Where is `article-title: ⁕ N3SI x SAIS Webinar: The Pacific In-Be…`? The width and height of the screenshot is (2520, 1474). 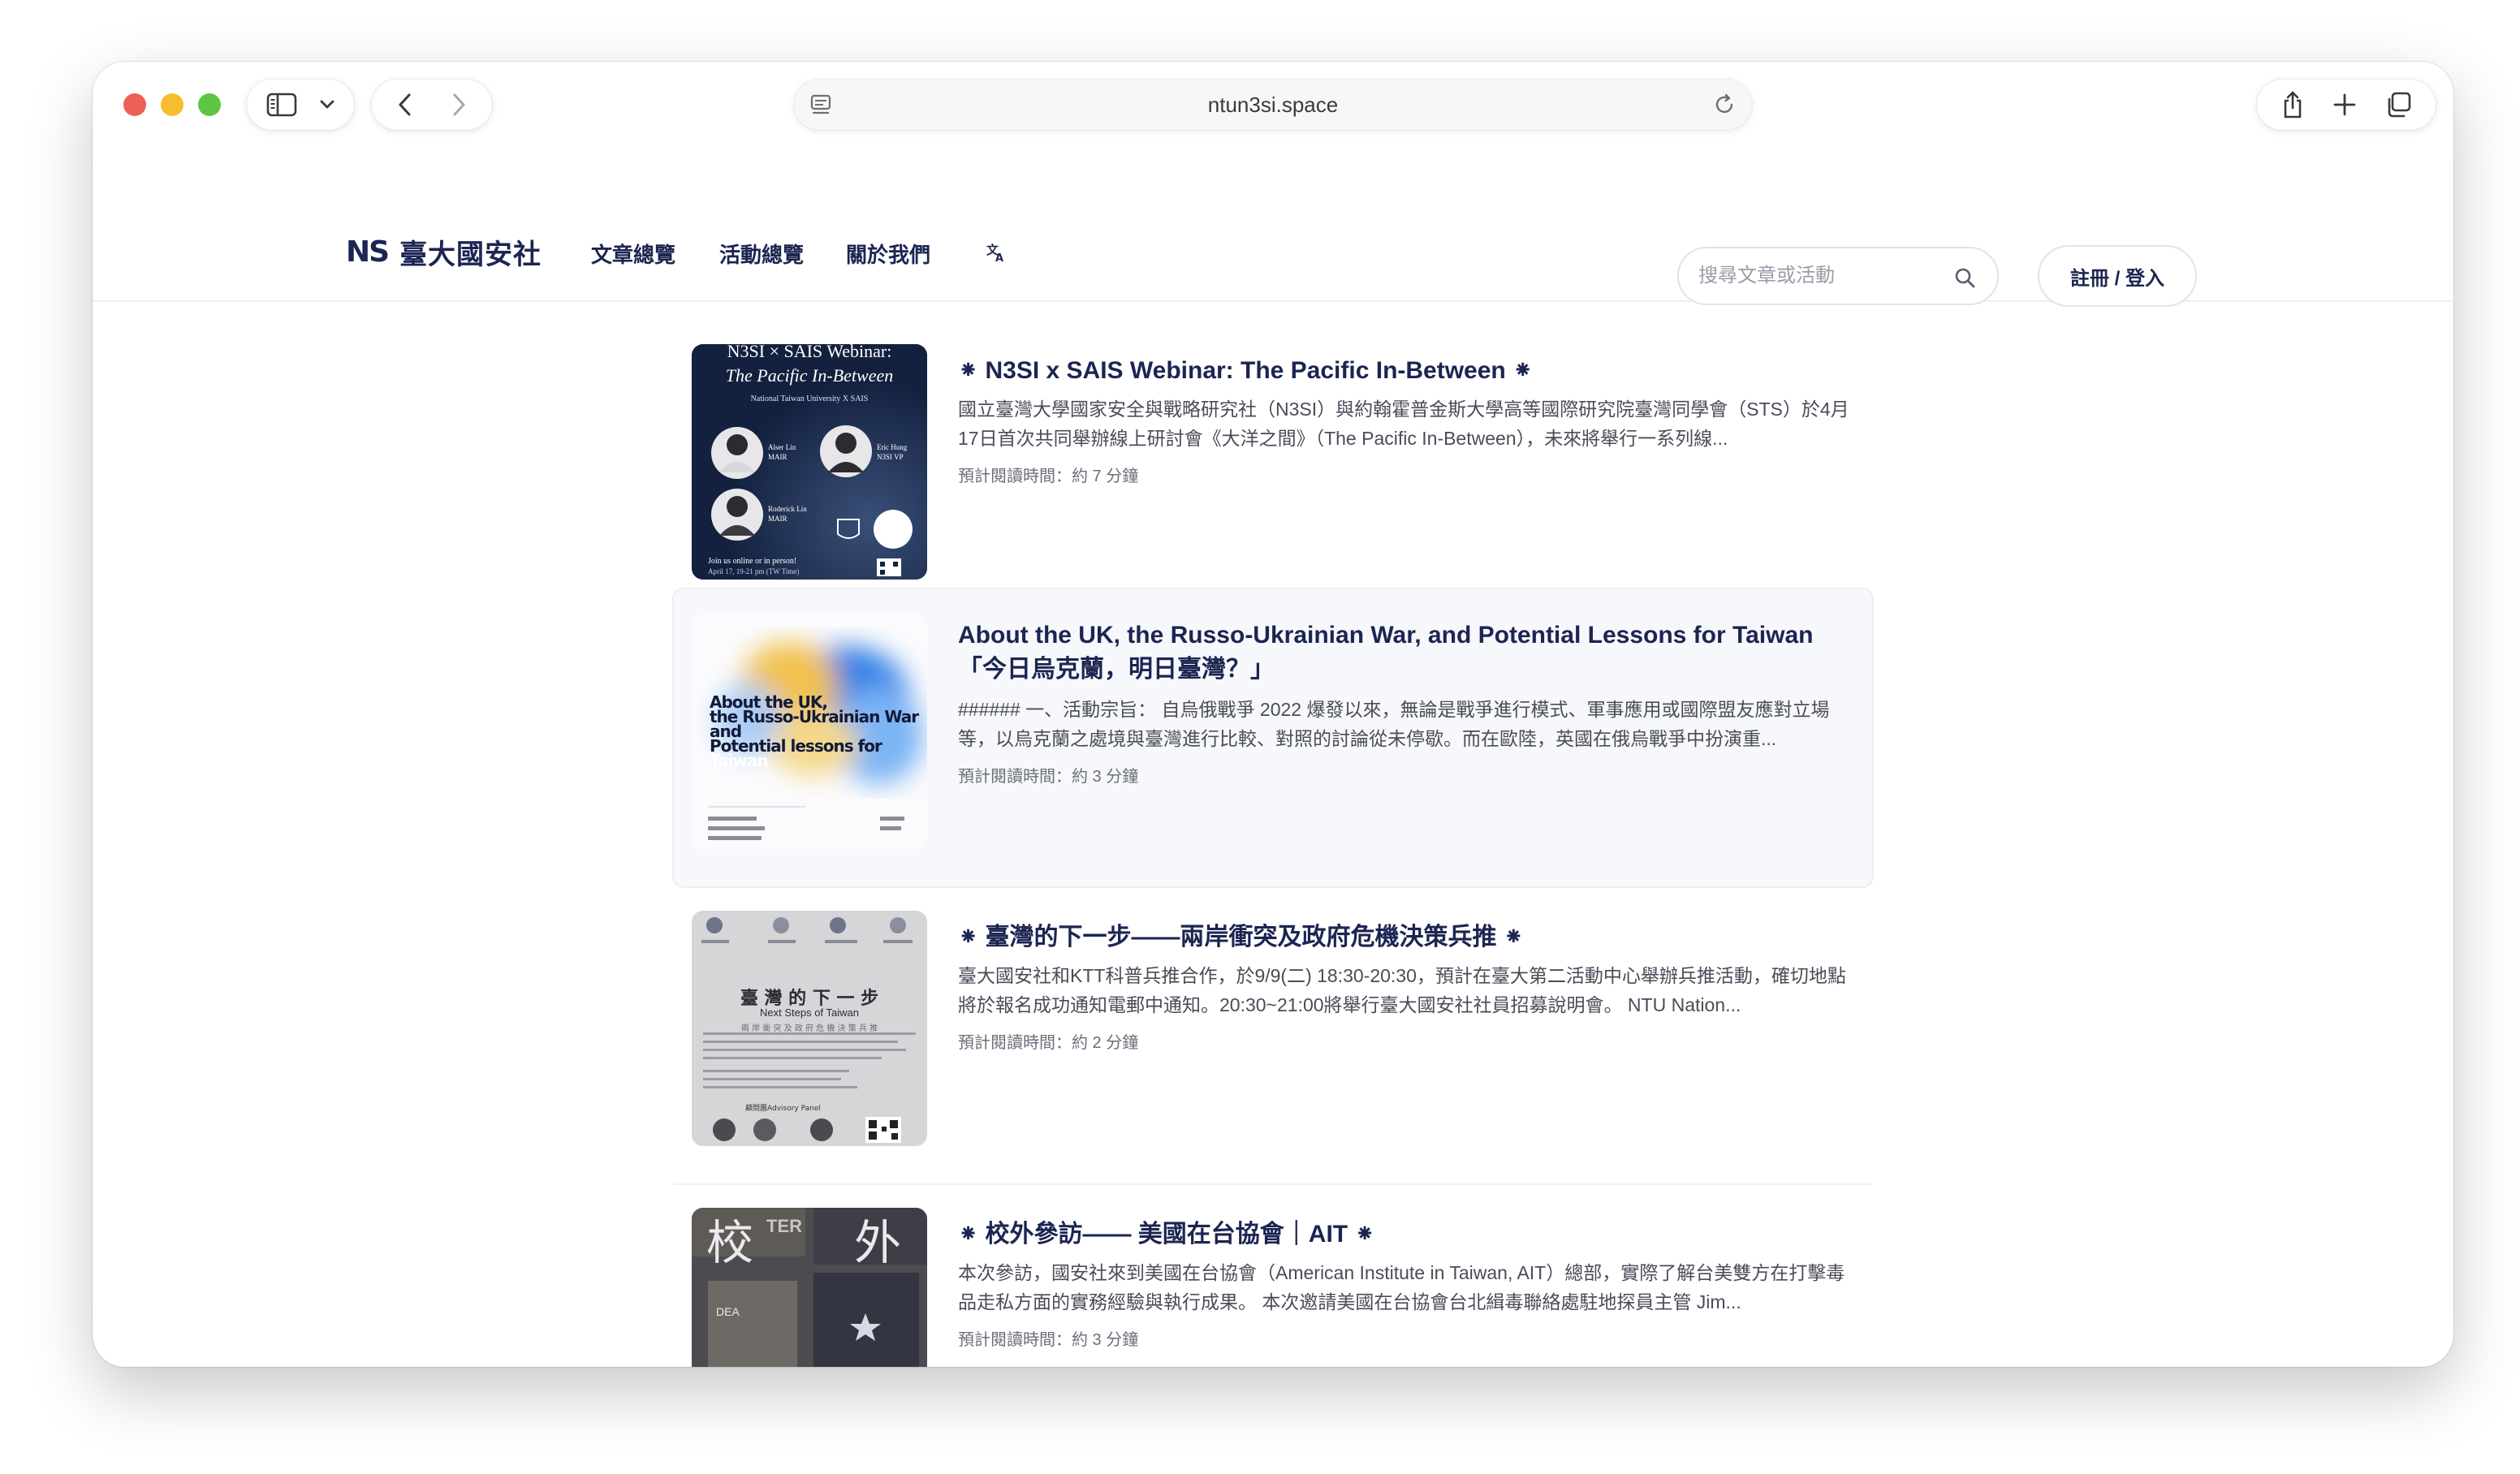
article-title: ⁕ N3SI x SAIS Webinar: The Pacific In-Be… is located at coordinates (1408, 371).